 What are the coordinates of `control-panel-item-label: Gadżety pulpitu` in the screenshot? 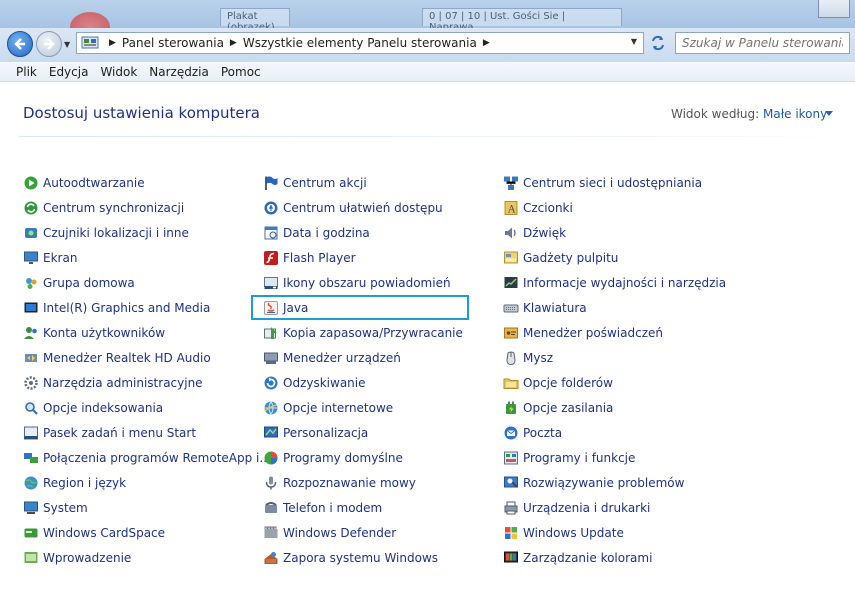 It's located at (571, 257).